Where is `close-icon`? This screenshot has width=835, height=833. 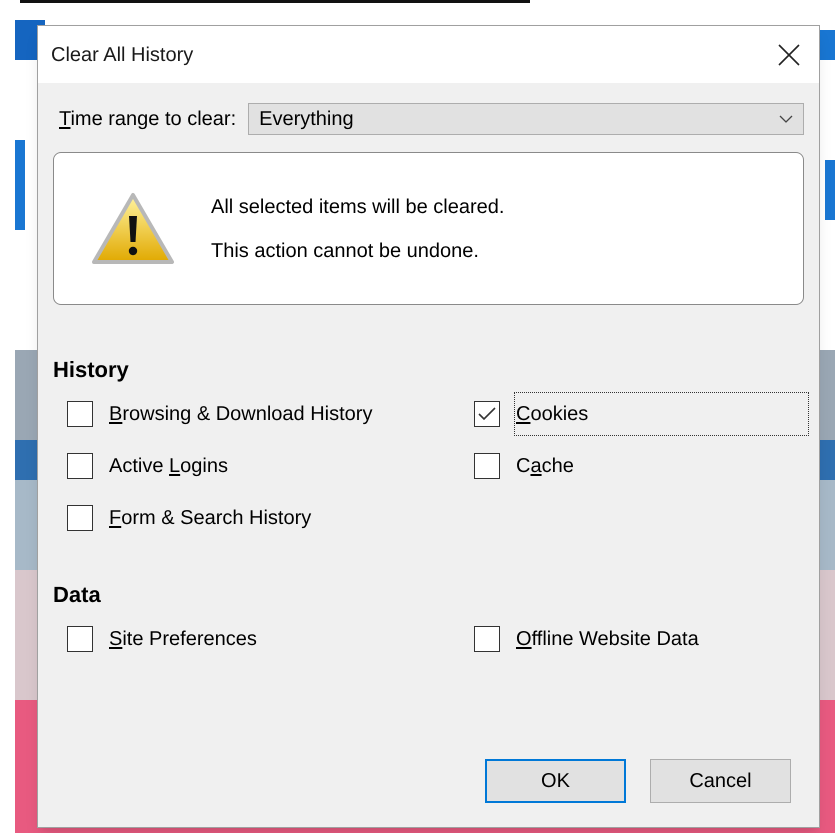
close-icon is located at coordinates (789, 55).